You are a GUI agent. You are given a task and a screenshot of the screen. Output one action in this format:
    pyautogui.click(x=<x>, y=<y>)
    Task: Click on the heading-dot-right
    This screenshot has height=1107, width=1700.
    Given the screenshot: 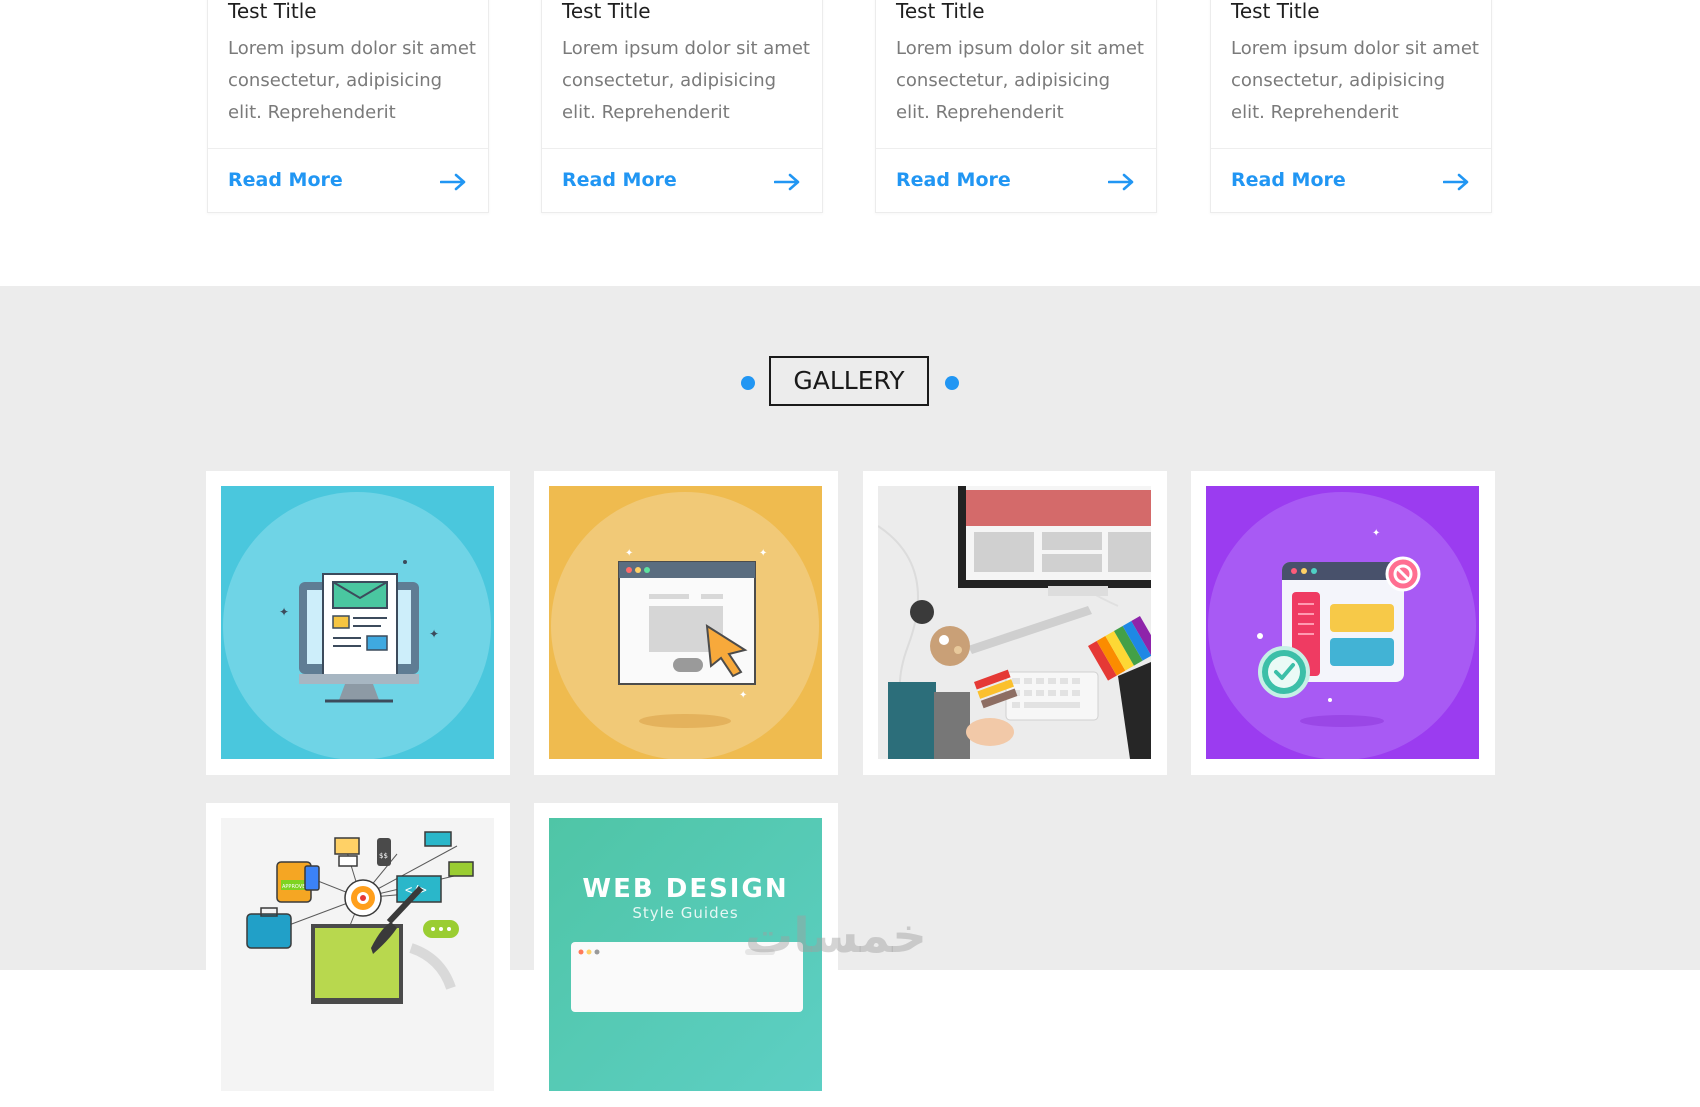 What is the action you would take?
    pyautogui.click(x=952, y=383)
    